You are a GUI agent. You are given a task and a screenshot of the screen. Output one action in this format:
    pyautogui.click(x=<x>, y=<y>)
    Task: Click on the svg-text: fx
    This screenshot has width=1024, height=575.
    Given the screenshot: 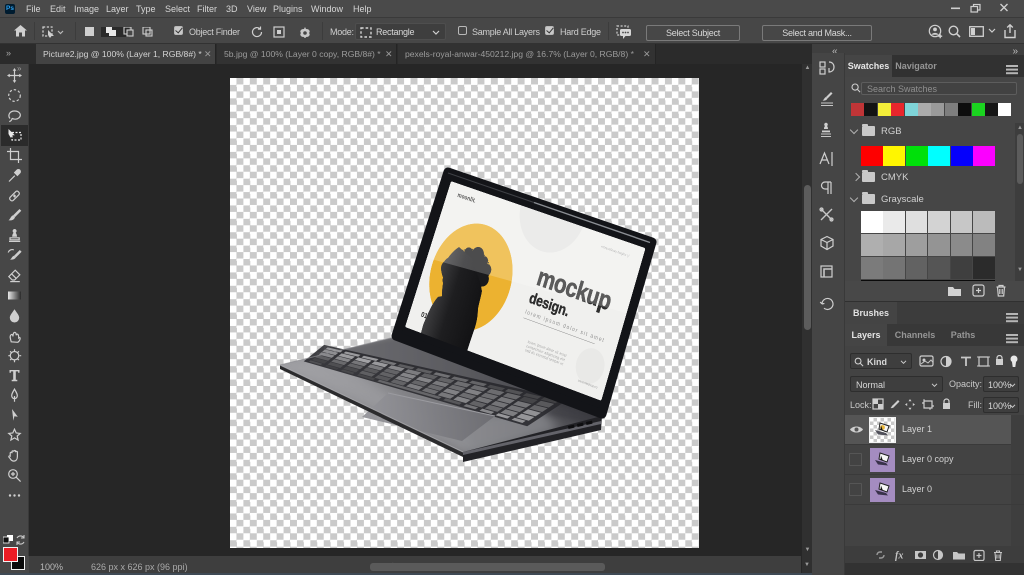 What is the action you would take?
    pyautogui.click(x=899, y=556)
    